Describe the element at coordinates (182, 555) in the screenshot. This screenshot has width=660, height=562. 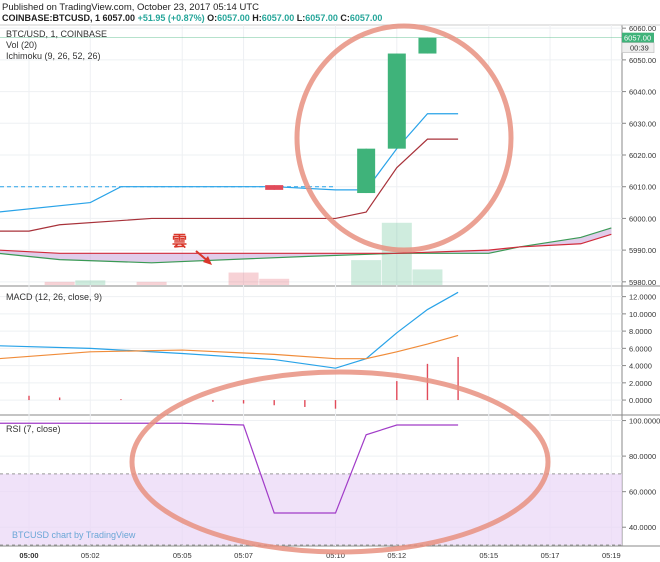
I see `time-tick-label: 05:05` at that location.